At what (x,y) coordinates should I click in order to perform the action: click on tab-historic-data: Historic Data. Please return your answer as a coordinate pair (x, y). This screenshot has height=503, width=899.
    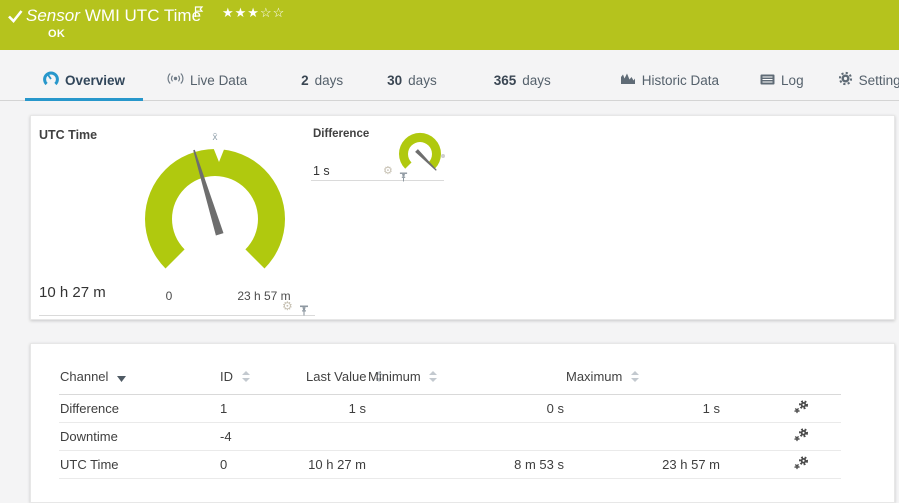
    Looking at the image, I should click on (669, 80).